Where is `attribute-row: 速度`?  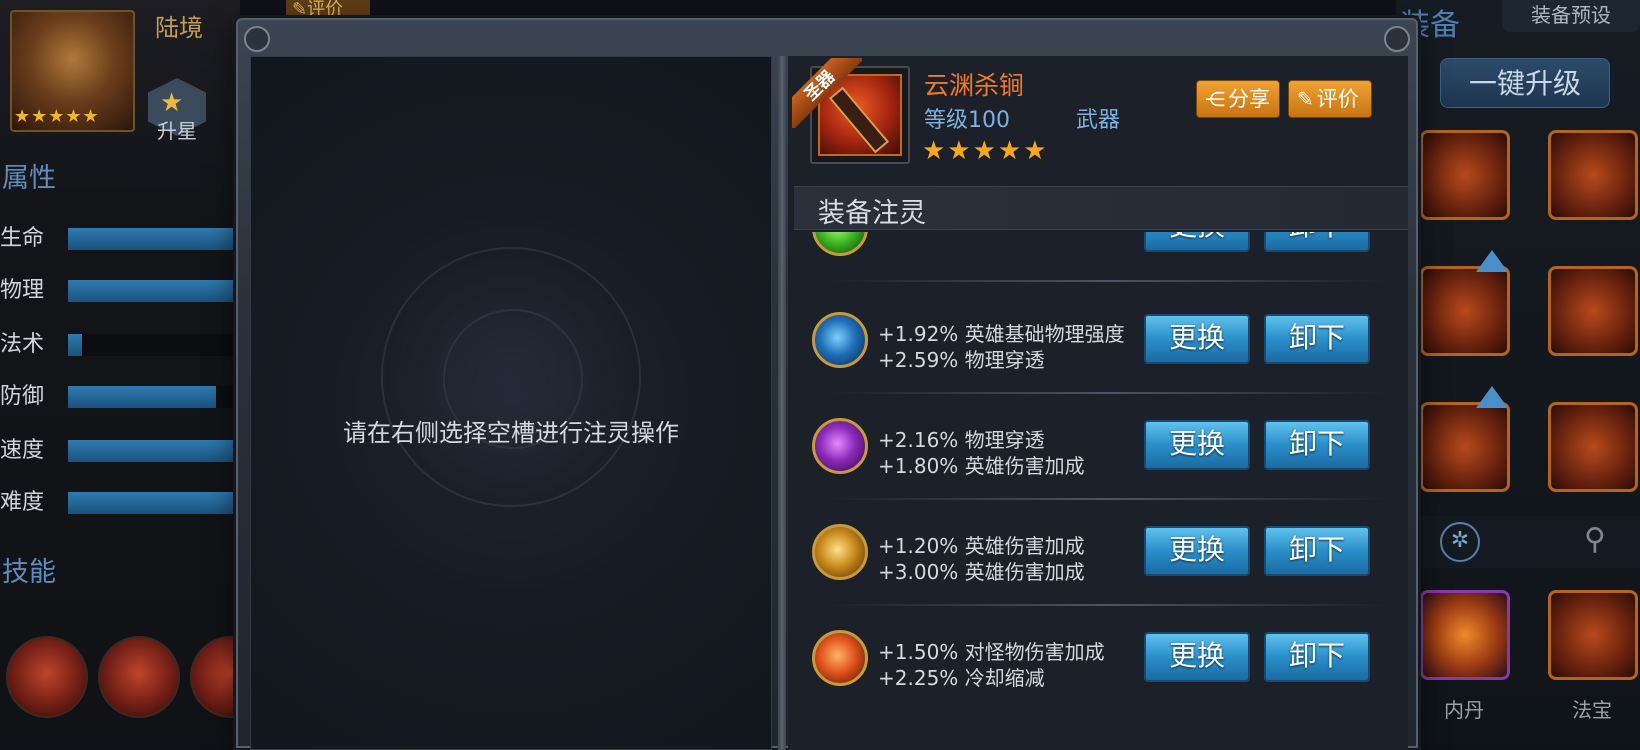 attribute-row: 速度 is located at coordinates (120, 452).